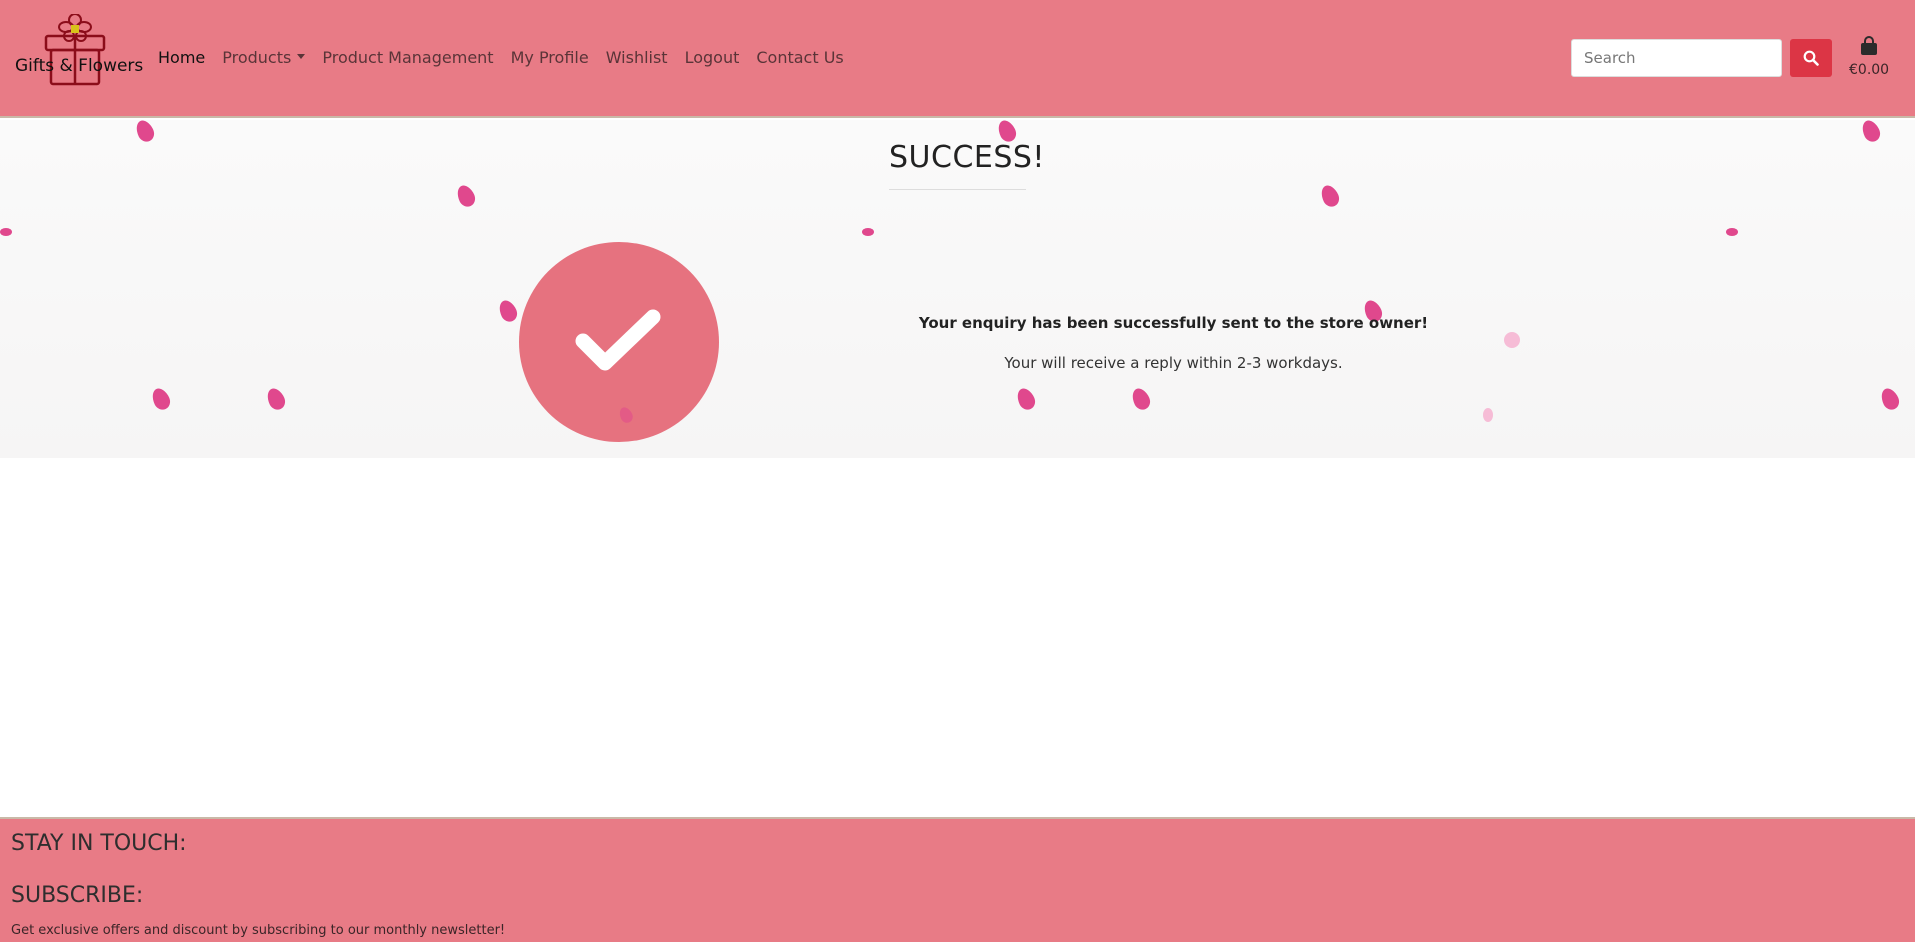 This screenshot has width=1915, height=942. What do you see at coordinates (1676, 58) in the screenshot?
I see `search-input` at bounding box center [1676, 58].